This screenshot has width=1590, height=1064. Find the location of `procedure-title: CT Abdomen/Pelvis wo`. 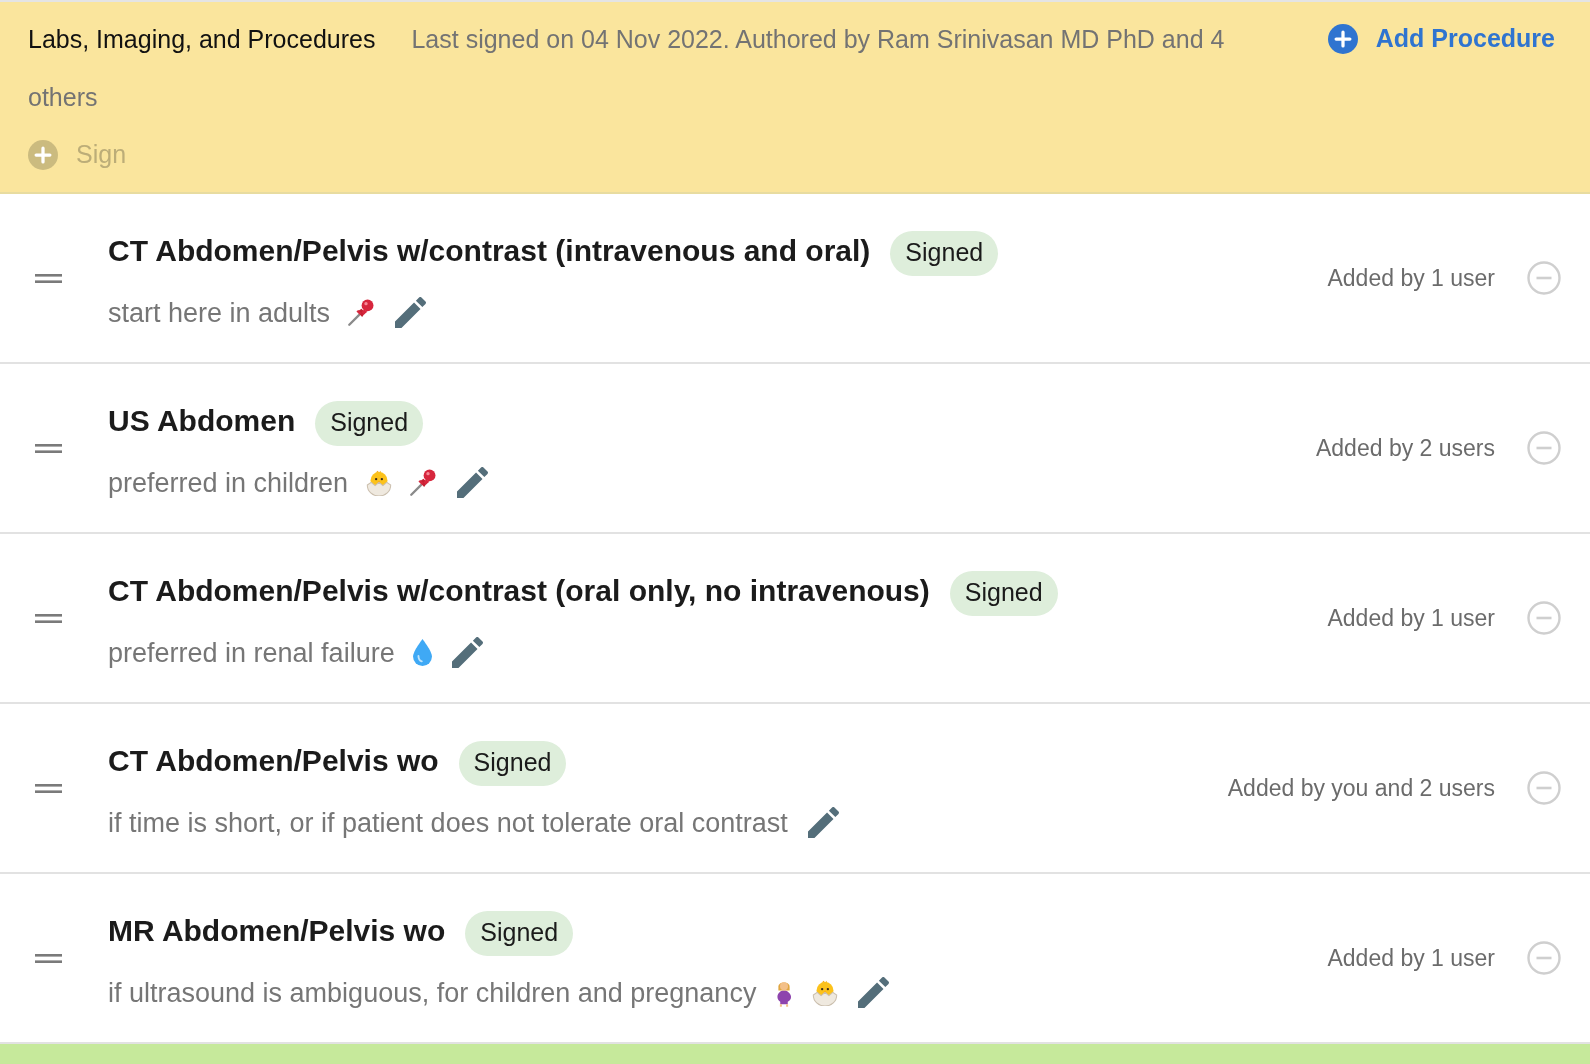

procedure-title: CT Abdomen/Pelvis wo is located at coordinates (273, 761).